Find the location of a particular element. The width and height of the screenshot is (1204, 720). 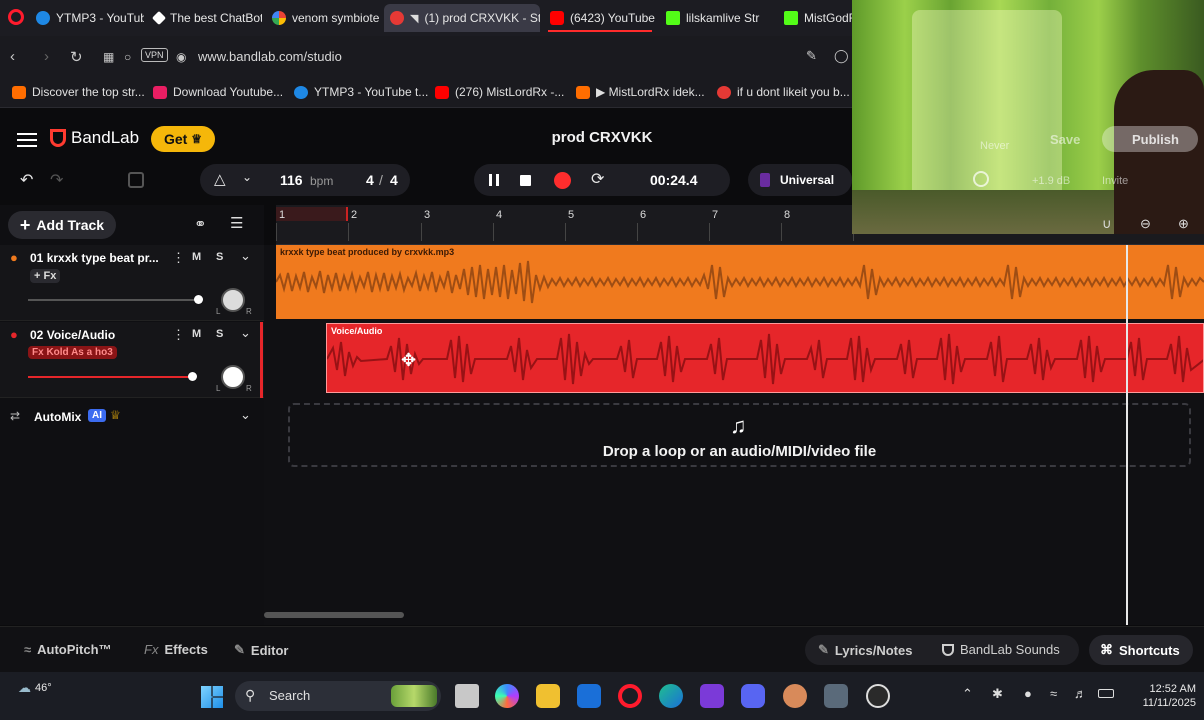

effects-button: Fx Effects is located at coordinates (176, 649).